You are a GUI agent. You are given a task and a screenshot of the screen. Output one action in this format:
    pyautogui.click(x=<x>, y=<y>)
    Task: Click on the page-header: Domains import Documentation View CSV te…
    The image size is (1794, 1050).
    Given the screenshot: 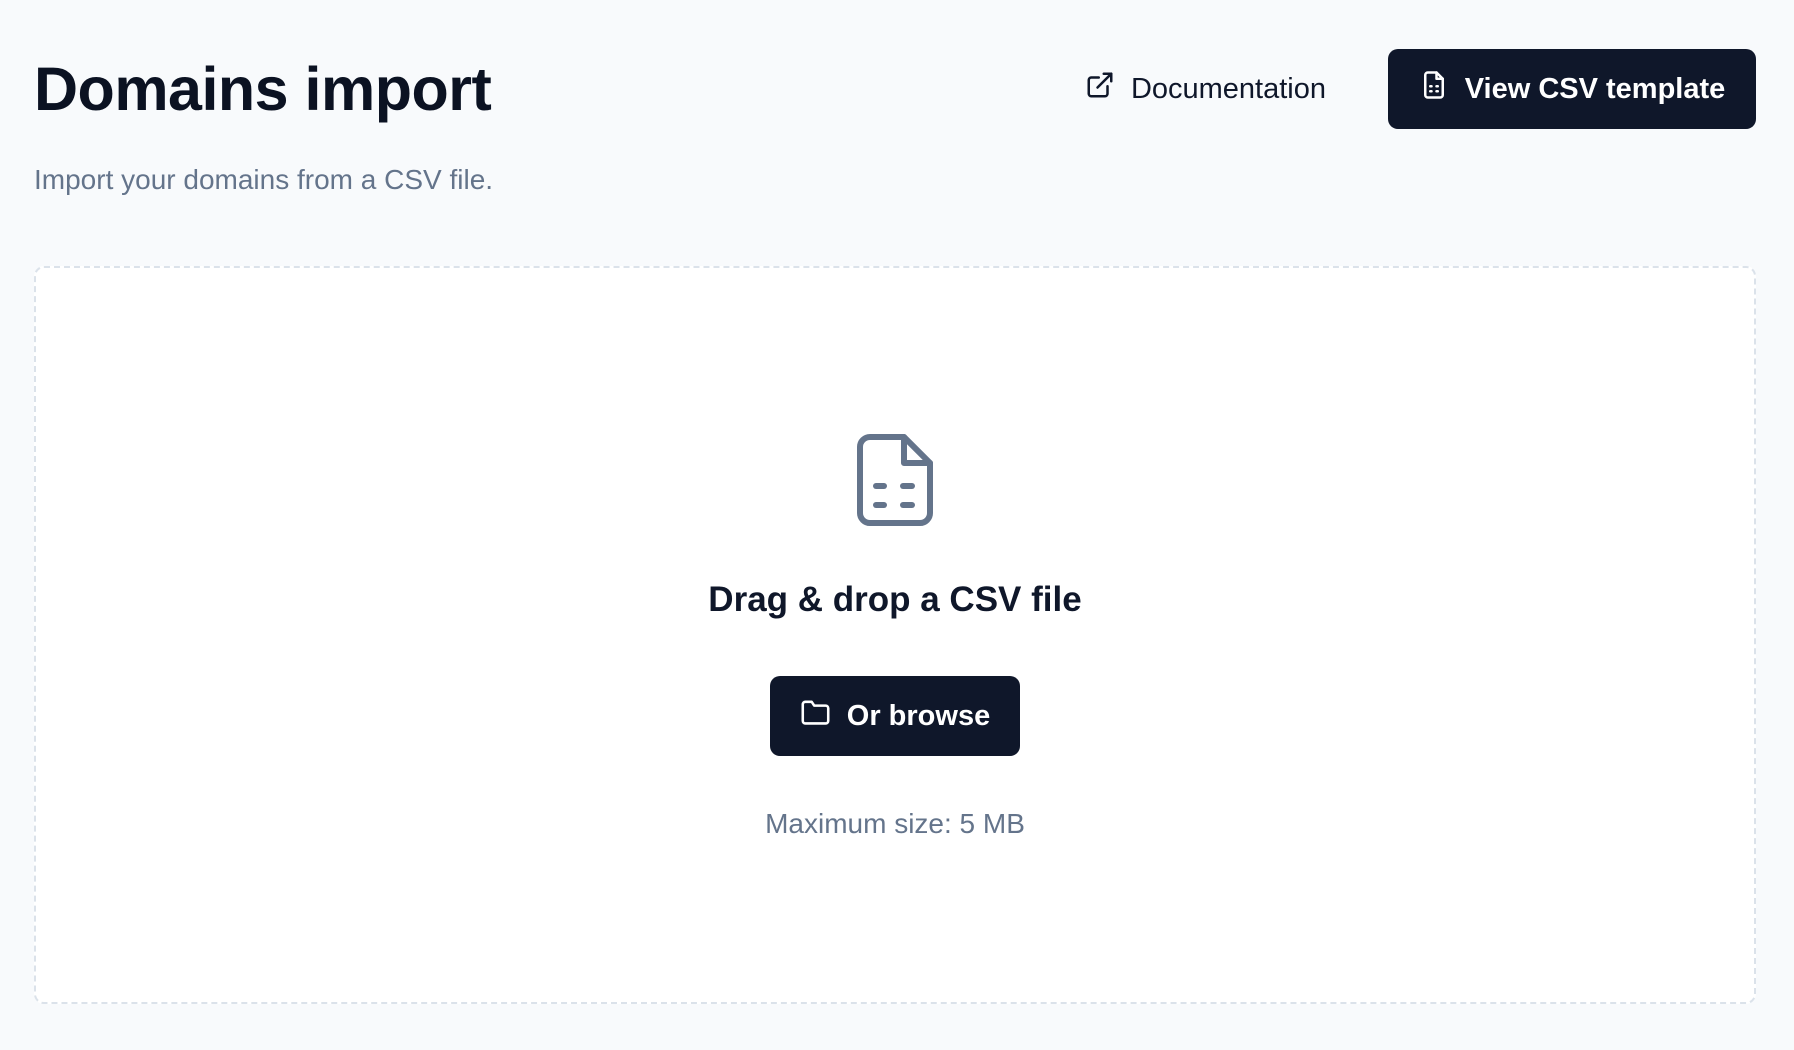 What is the action you would take?
    pyautogui.click(x=895, y=89)
    